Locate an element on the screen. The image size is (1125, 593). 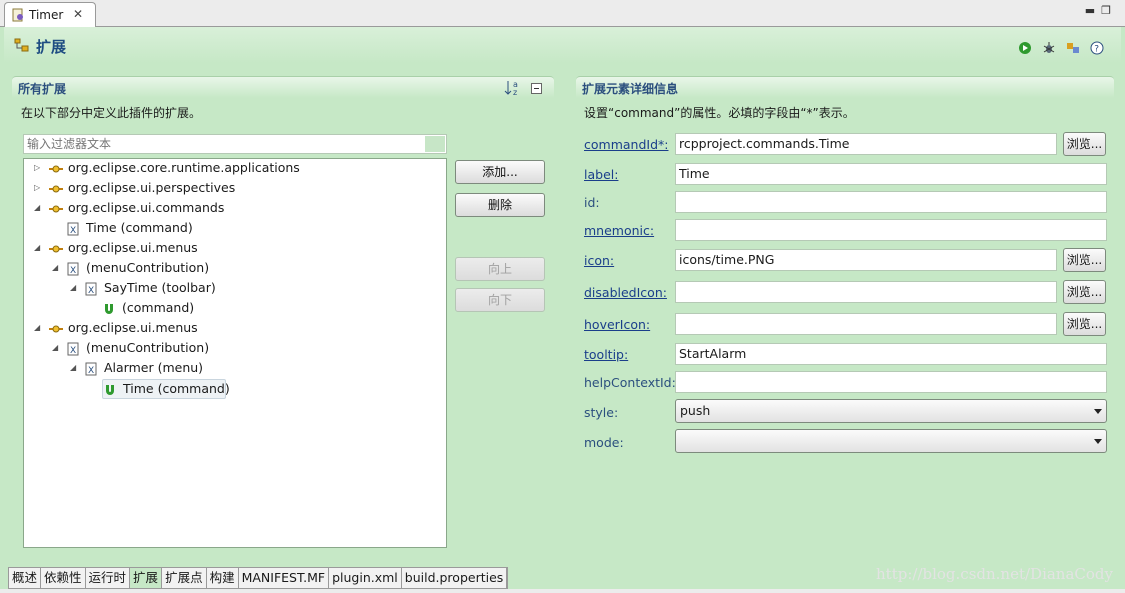
field-label: tooltip: is located at coordinates (606, 354).